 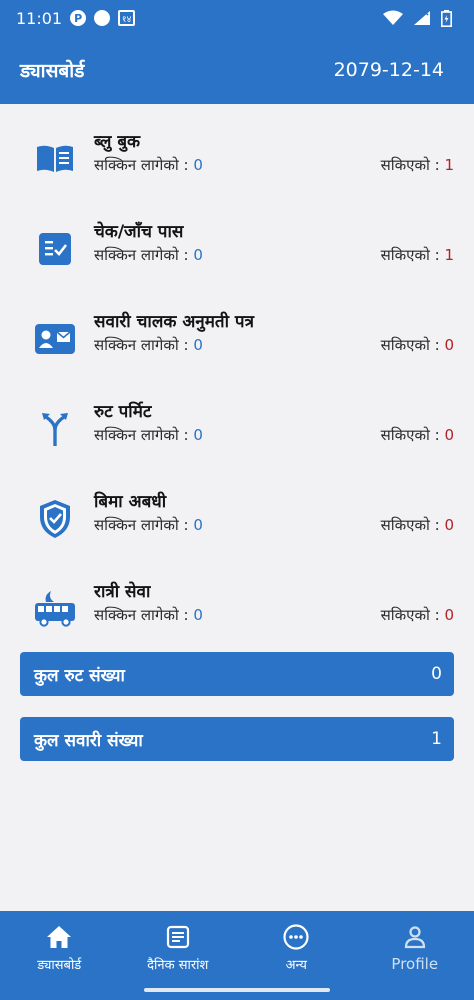 I want to click on nav-label: Profile, so click(x=415, y=964).